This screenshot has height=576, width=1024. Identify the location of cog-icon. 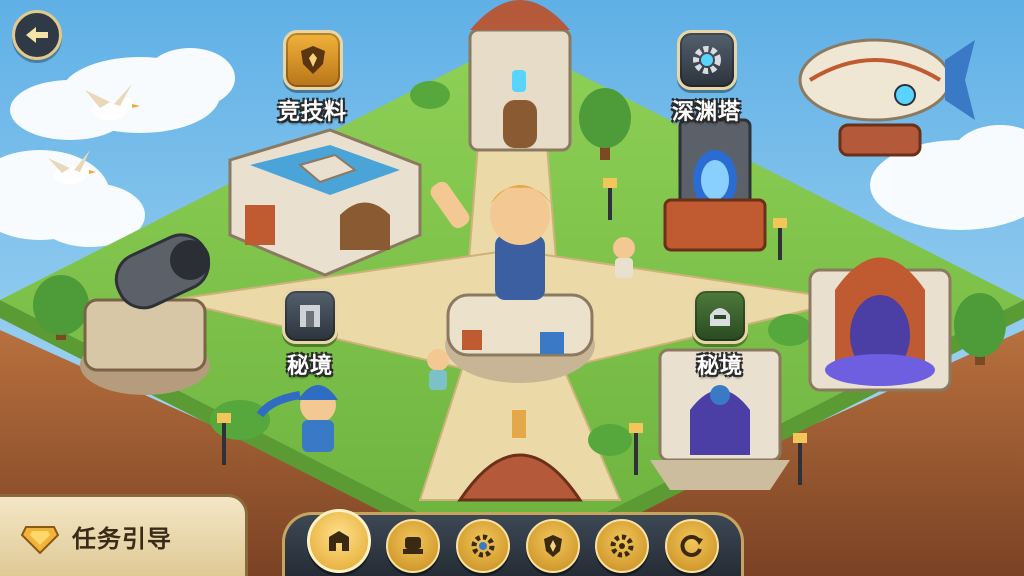
(622, 545).